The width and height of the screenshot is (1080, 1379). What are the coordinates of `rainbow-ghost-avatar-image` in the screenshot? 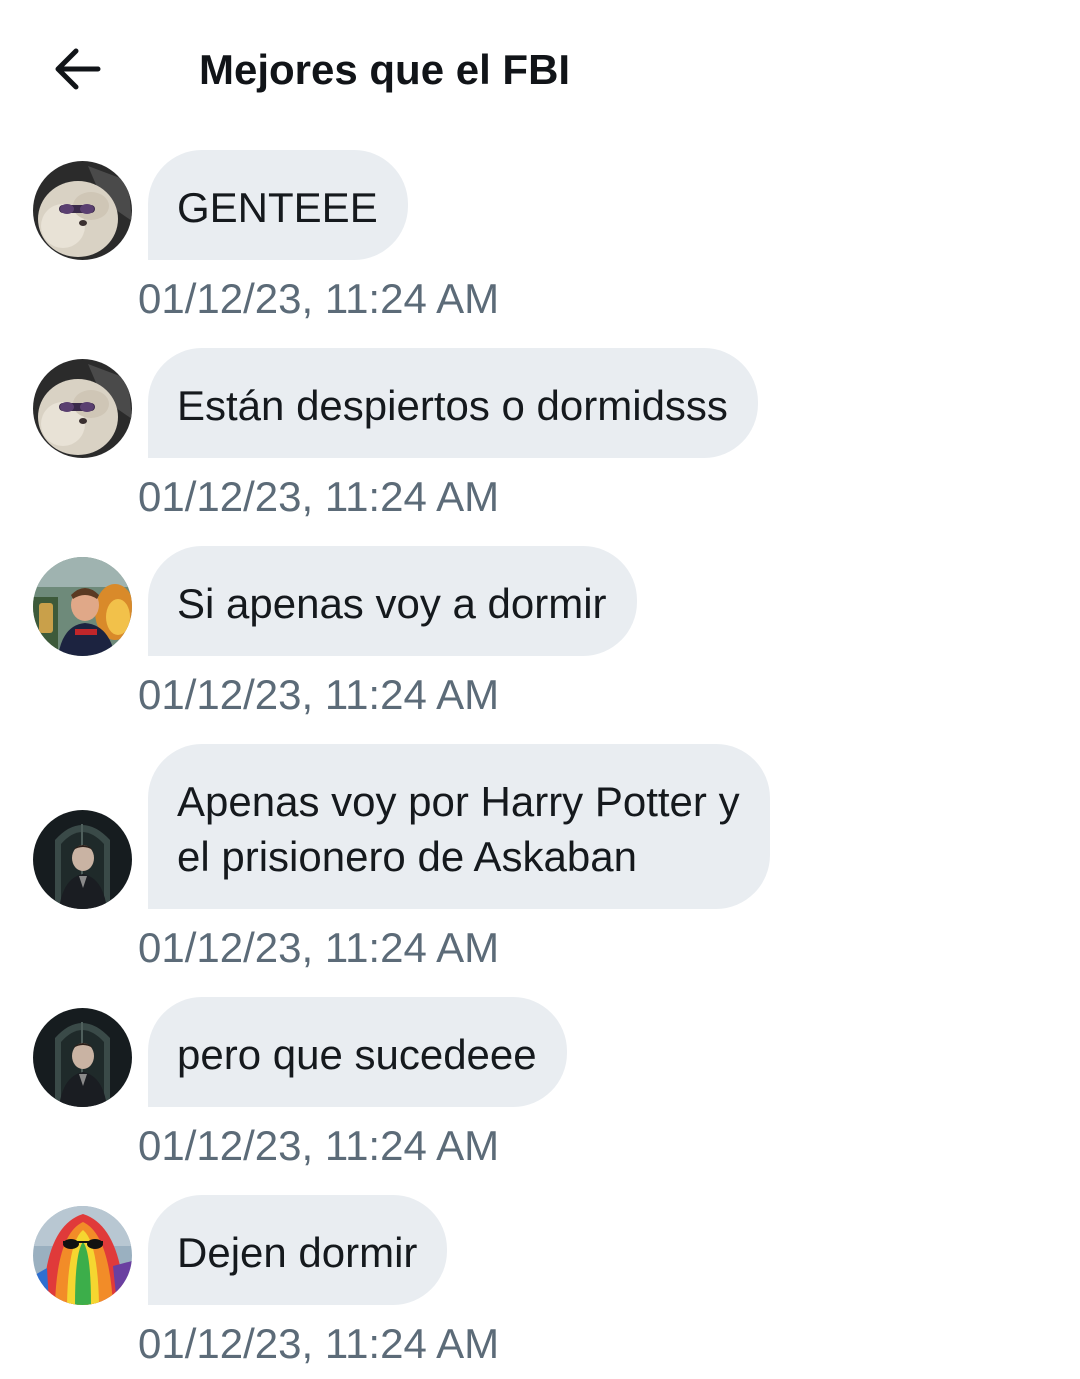 It's located at (82, 1255).